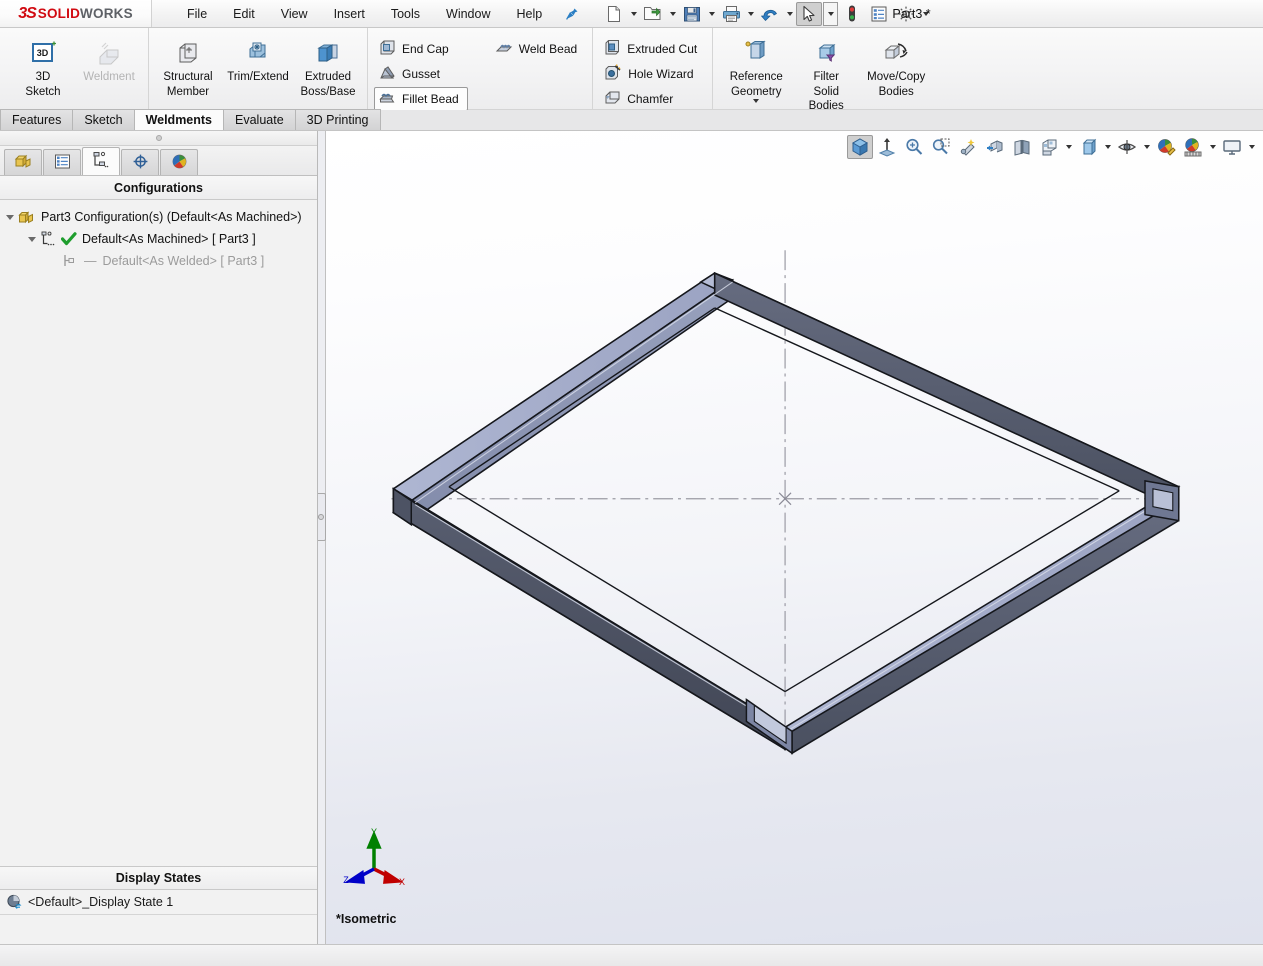  What do you see at coordinates (328, 67) in the screenshot?
I see `extruded-boss-base-button: Extruded Boss/Base` at bounding box center [328, 67].